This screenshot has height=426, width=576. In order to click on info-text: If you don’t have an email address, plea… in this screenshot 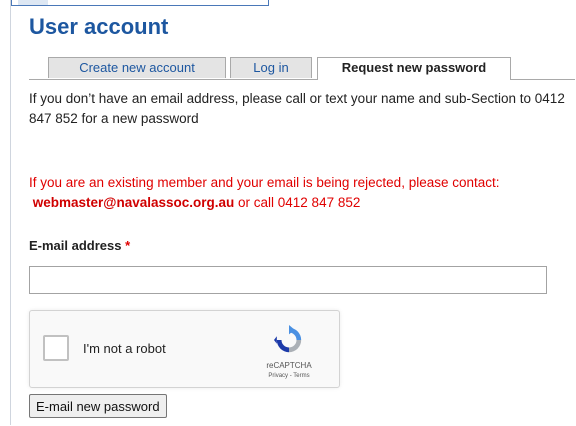, I will do `click(297, 108)`.